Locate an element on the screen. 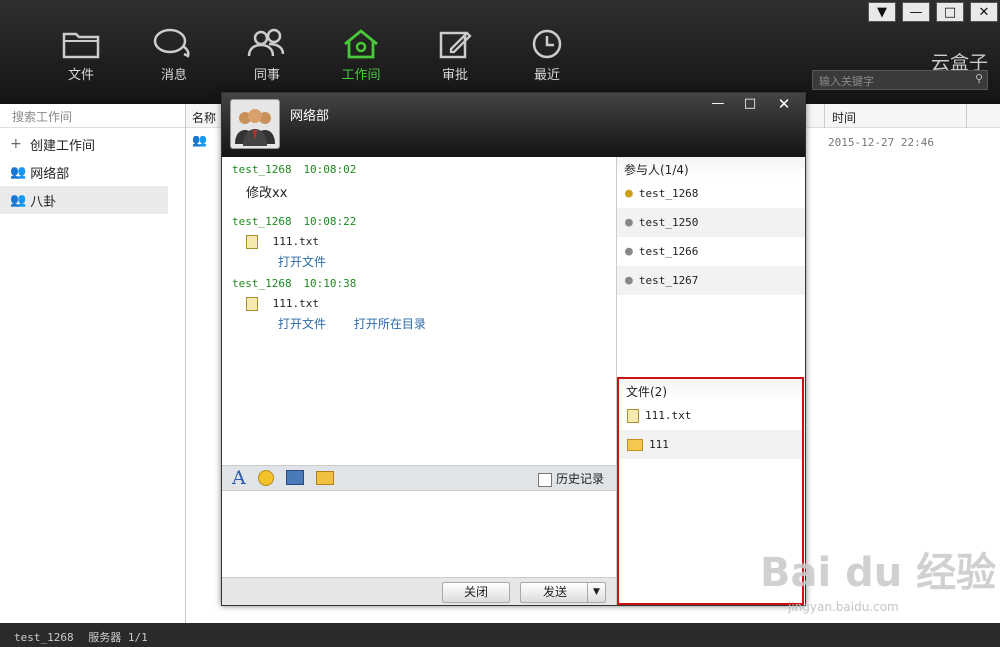 This screenshot has width=1000, height=647. search-icon: ⚲ is located at coordinates (979, 78).